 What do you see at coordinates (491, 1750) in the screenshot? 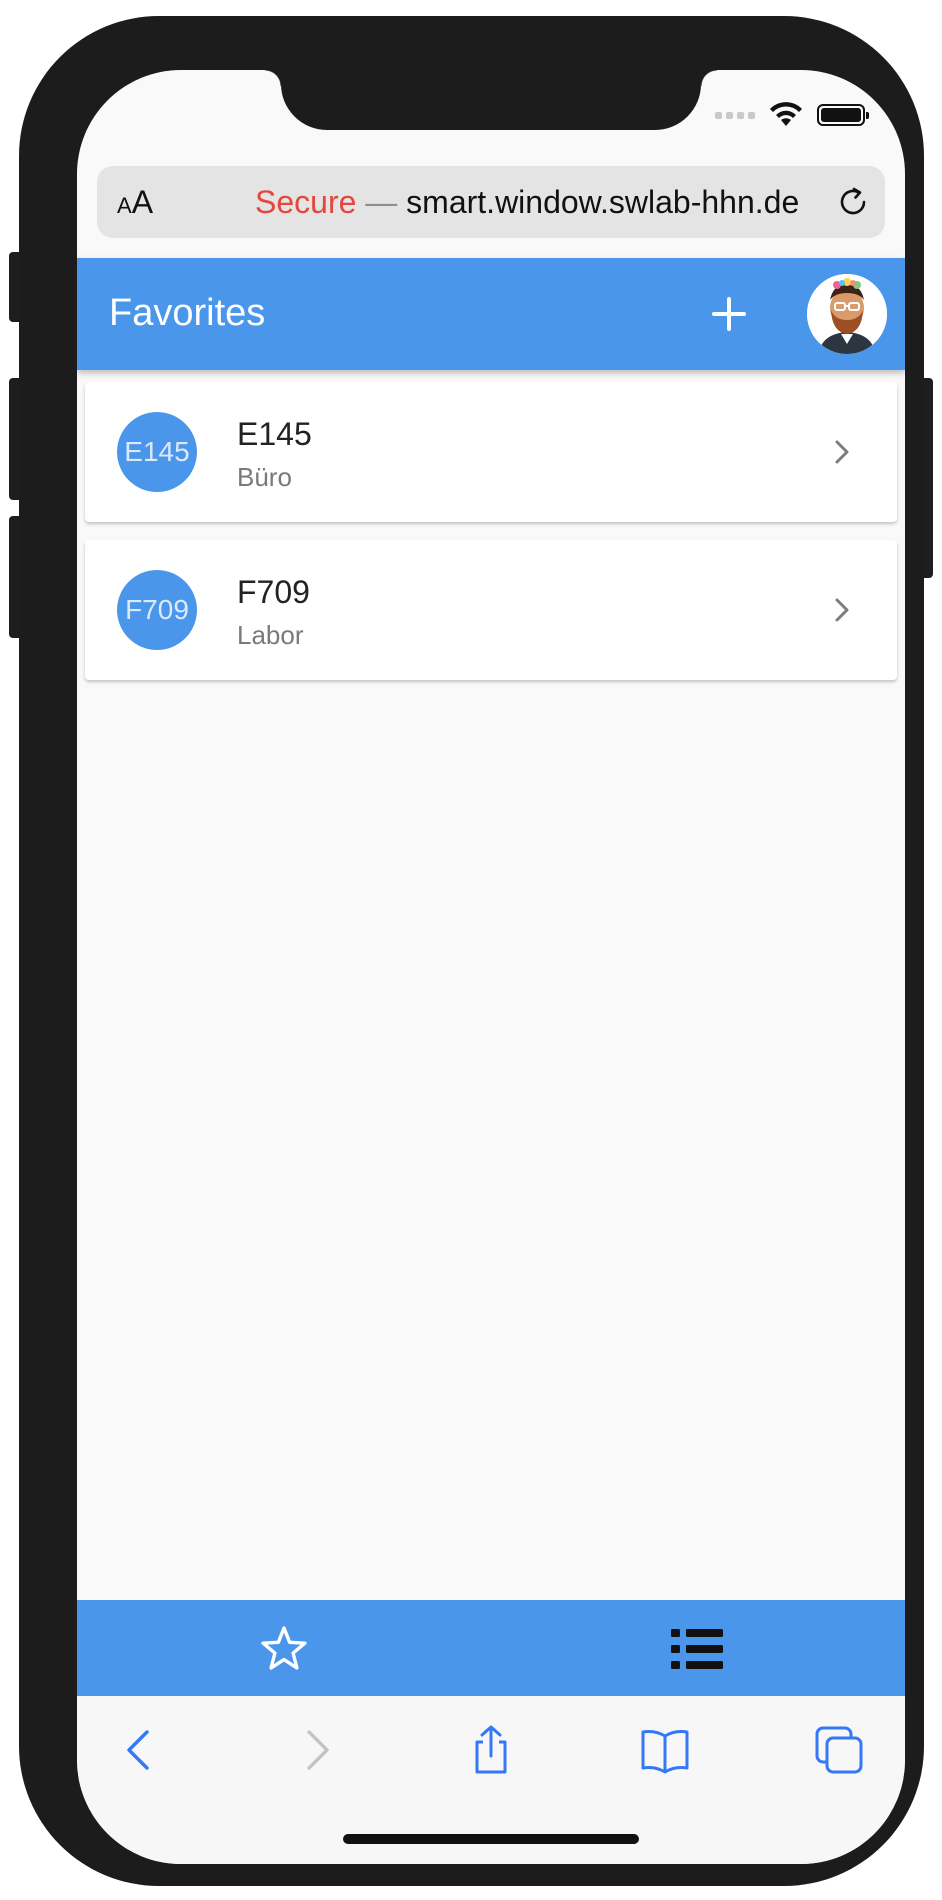
I see `share-icon` at bounding box center [491, 1750].